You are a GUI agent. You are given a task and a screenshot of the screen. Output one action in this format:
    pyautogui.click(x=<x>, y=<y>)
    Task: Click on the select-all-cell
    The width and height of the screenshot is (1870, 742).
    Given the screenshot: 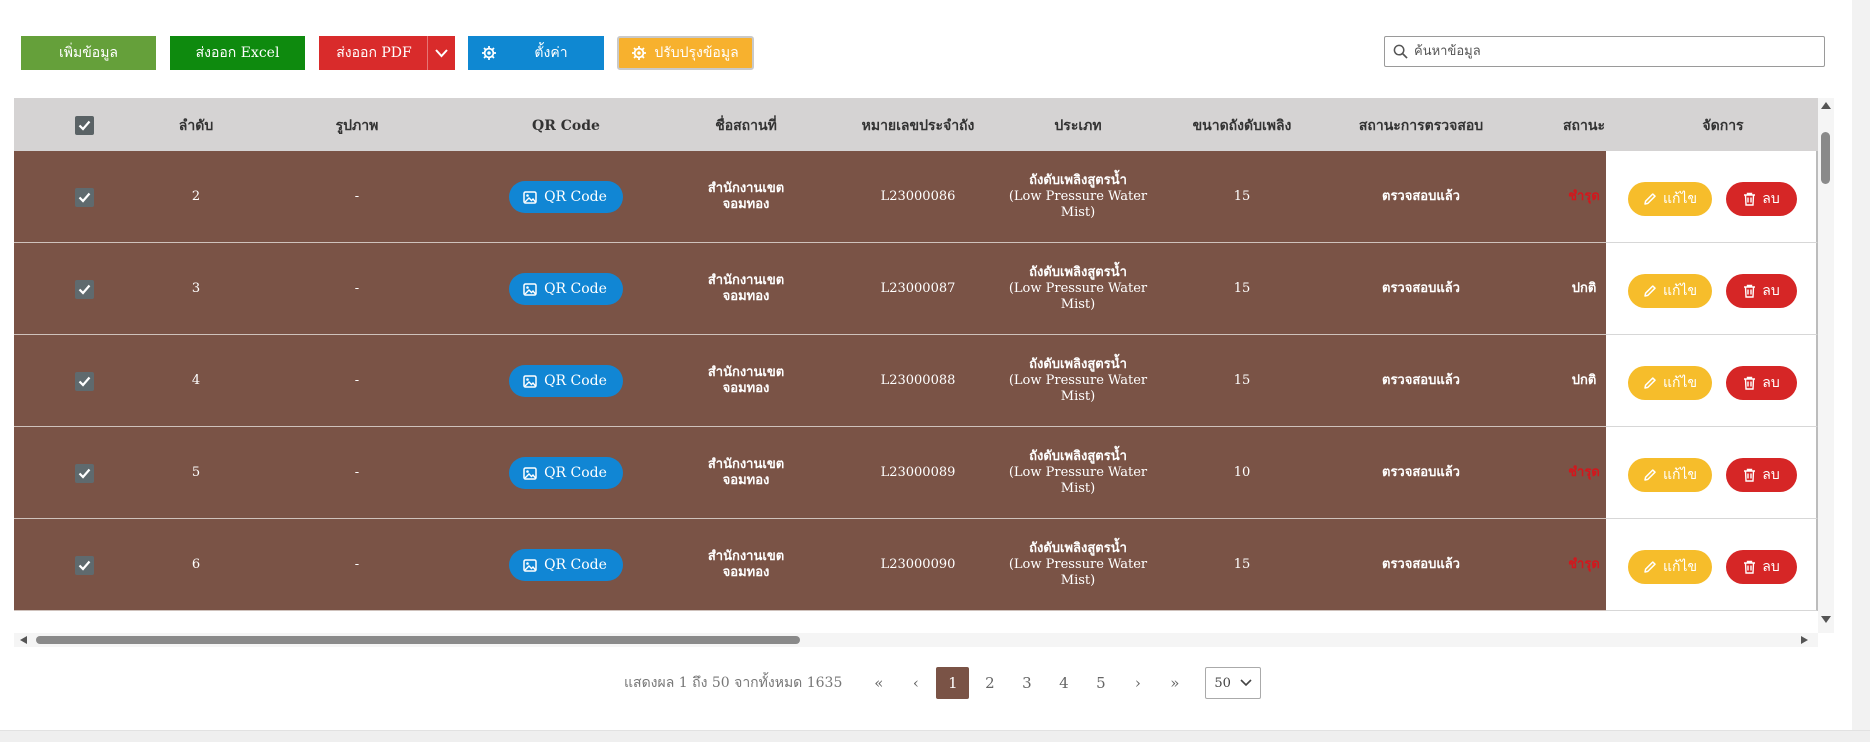 What is the action you would take?
    pyautogui.click(x=84, y=125)
    